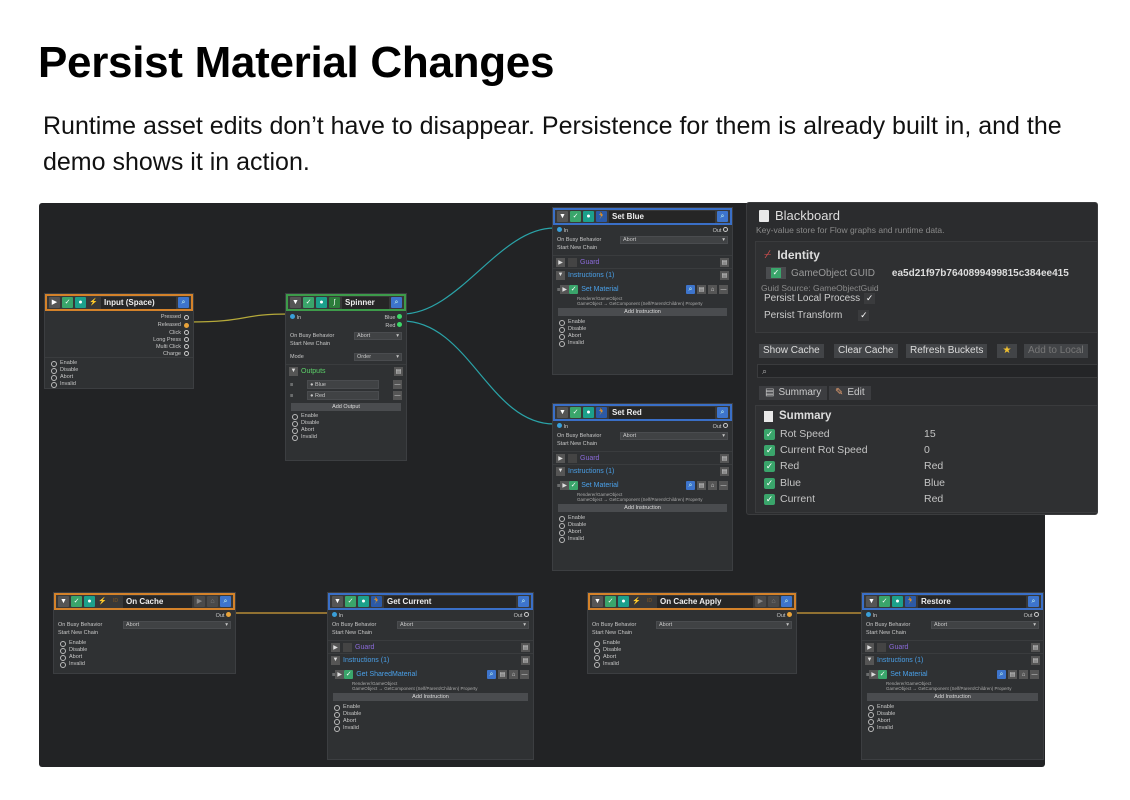 Image resolution: width=1130 pixels, height=800 pixels. I want to click on output-port: Released, so click(119, 325).